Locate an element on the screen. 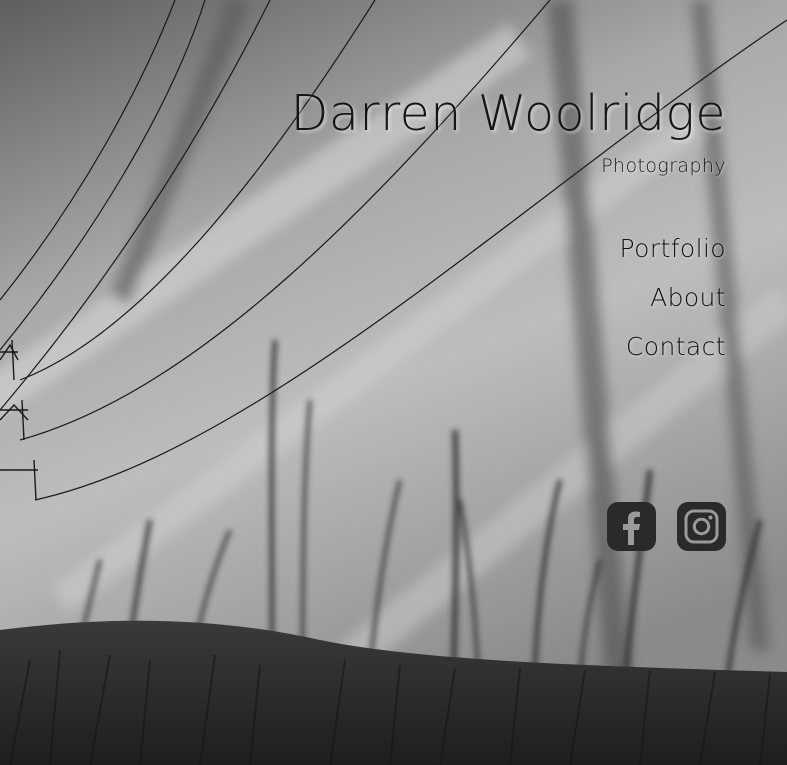 Image resolution: width=787 pixels, height=765 pixels. nav-item-portfolio: Portfolio is located at coordinates (673, 248).